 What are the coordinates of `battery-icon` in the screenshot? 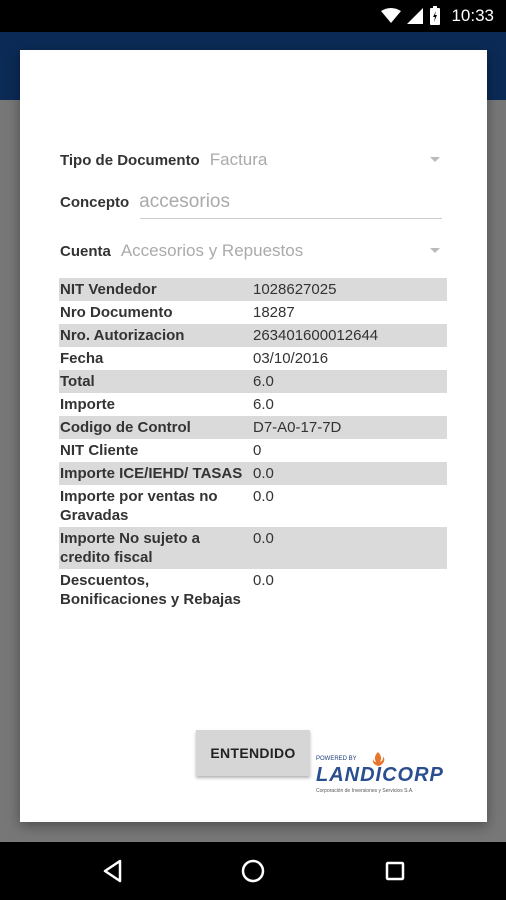 It's located at (435, 15).